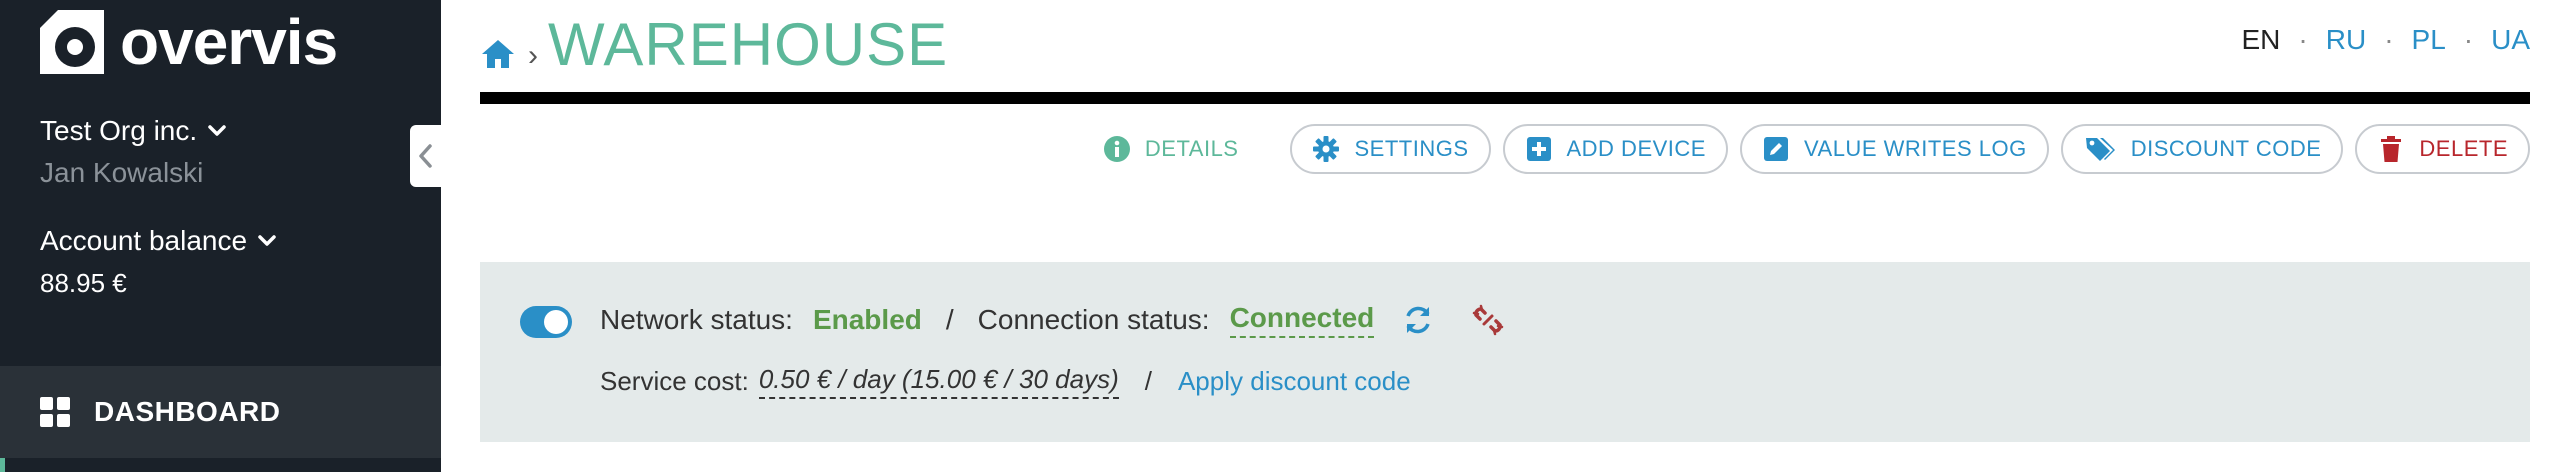 The width and height of the screenshot is (2560, 472). I want to click on sidebar-item-label: DASHBOARD, so click(187, 411).